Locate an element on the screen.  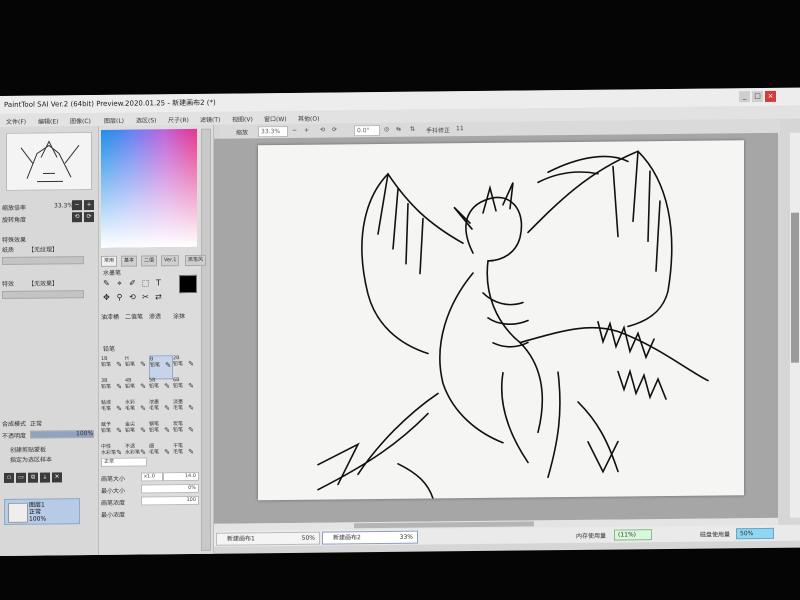
select-tool-icon: ⬚ is located at coordinates (145, 282).